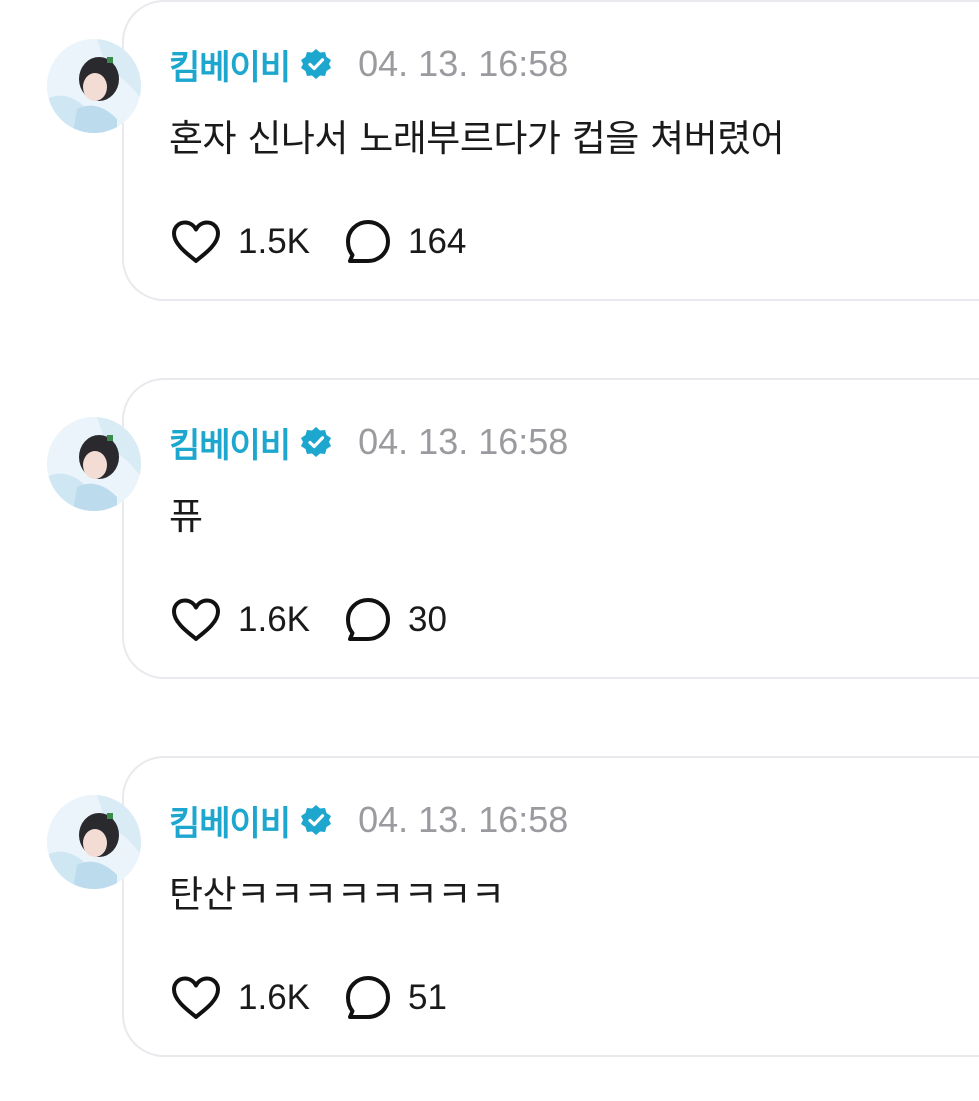 The height and width of the screenshot is (1101, 979). What do you see at coordinates (318, 242) in the screenshot?
I see `post-actions: 1.5K 164` at bounding box center [318, 242].